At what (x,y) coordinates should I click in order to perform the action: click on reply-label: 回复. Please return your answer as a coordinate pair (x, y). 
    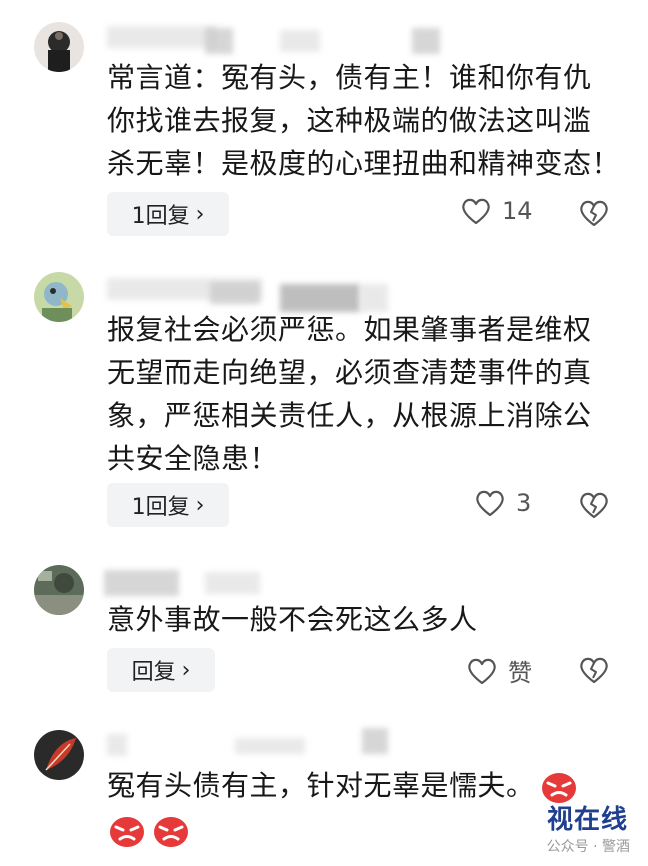
    Looking at the image, I should click on (153, 672).